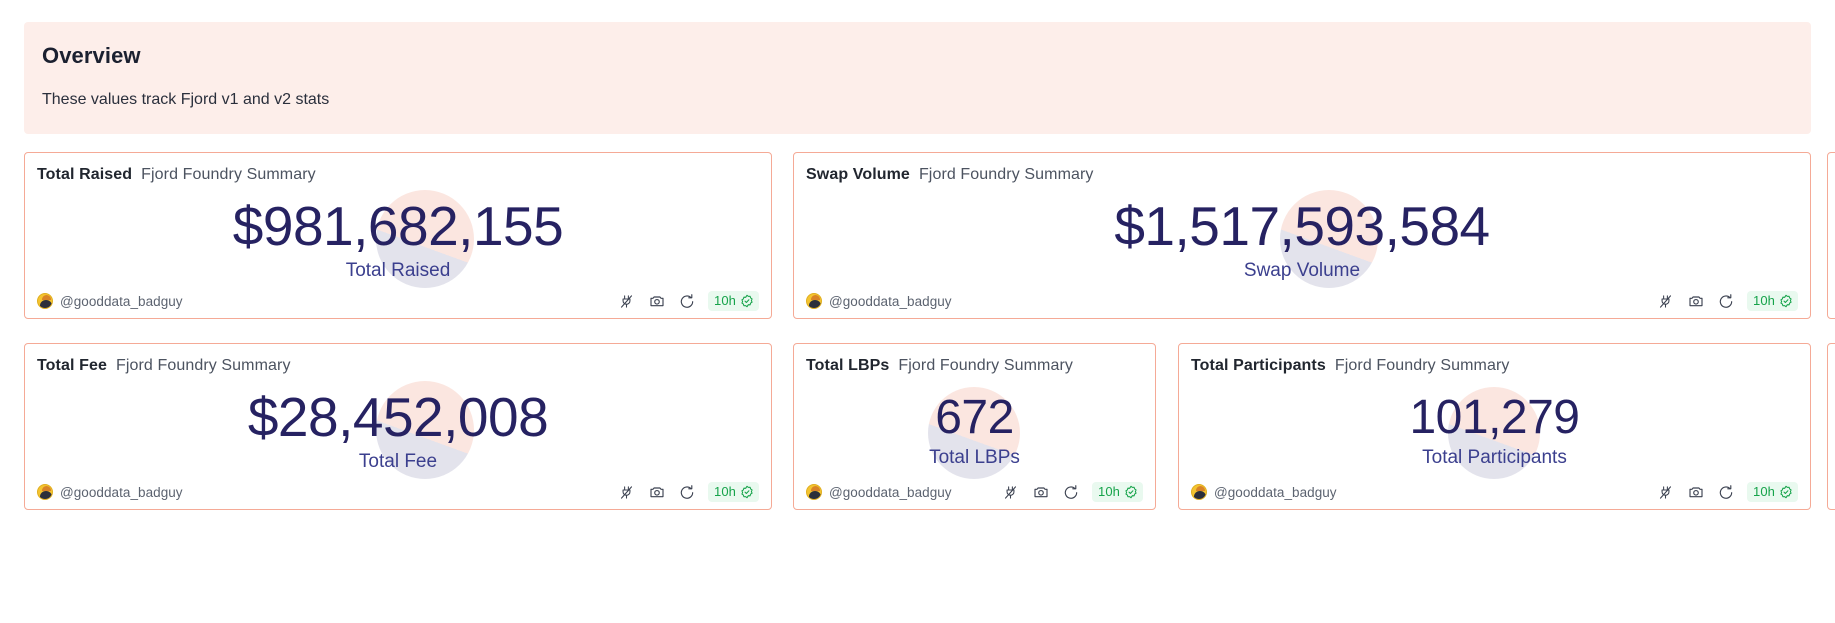  I want to click on card-title: Total LBPs, so click(848, 365).